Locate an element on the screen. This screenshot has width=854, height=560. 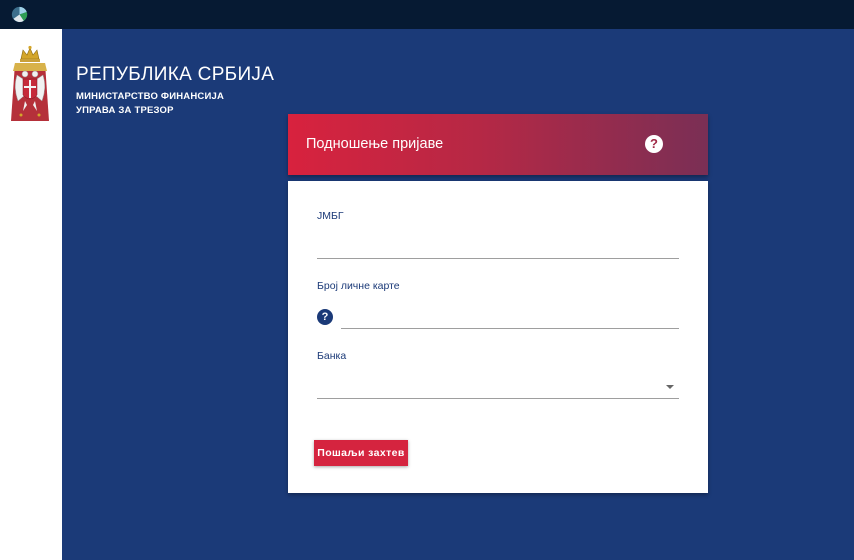
serbian-coat-of-arms-icon is located at coordinates (30, 83).